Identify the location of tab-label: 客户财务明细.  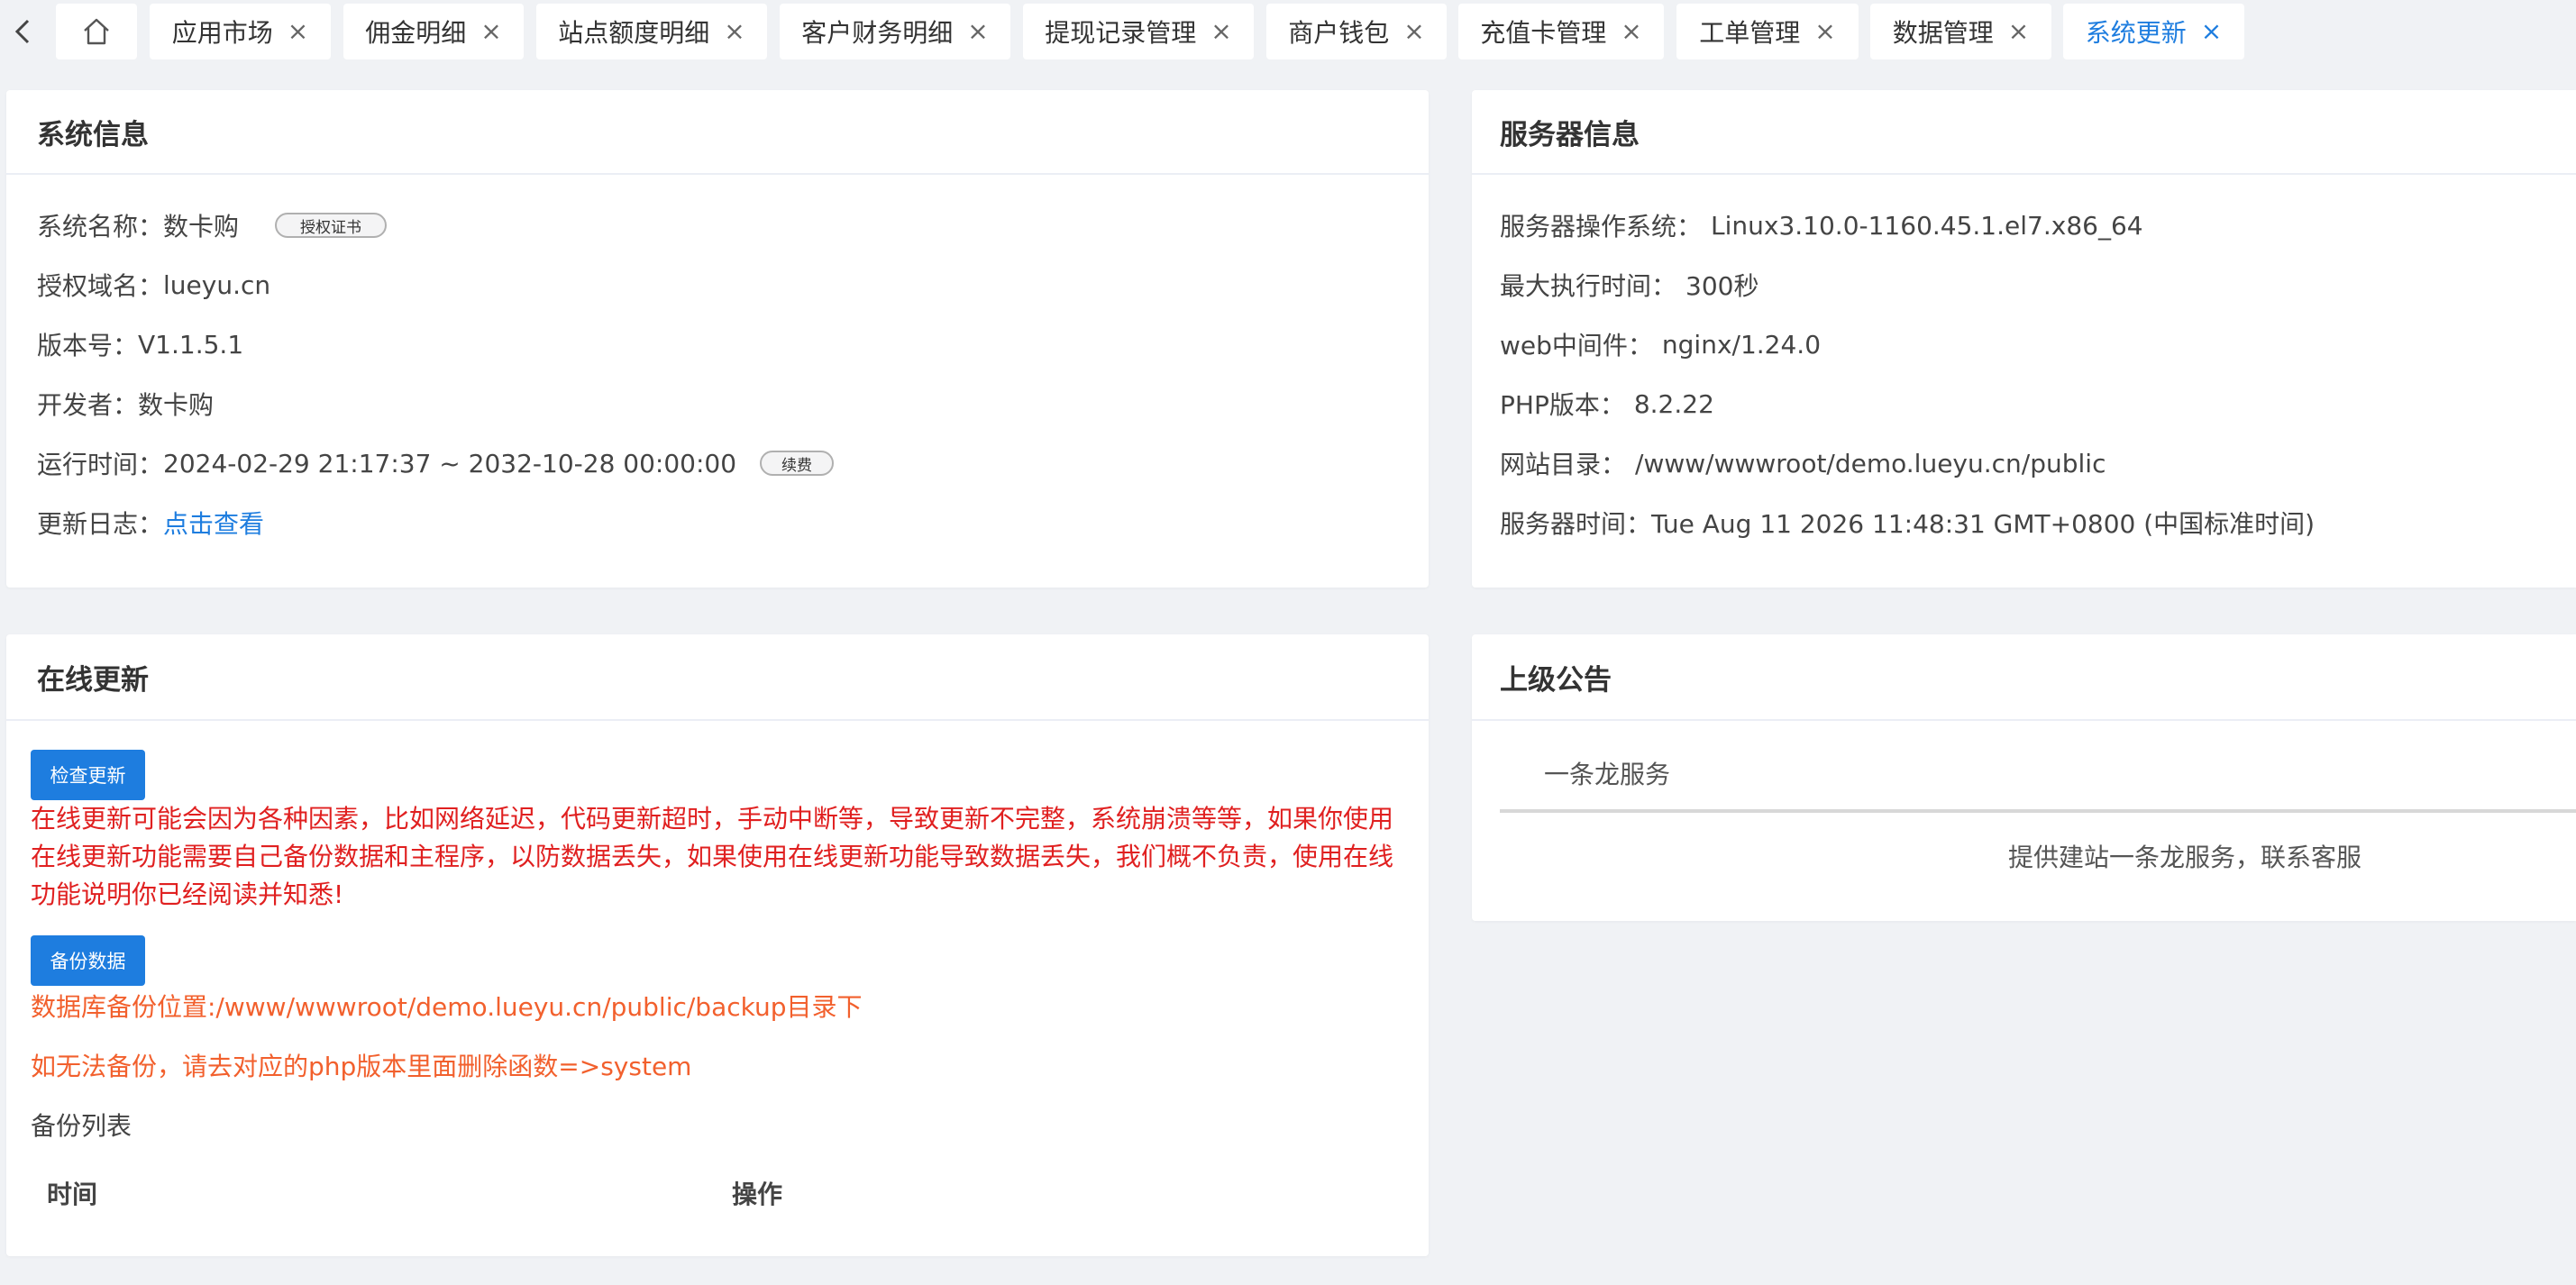
(877, 33).